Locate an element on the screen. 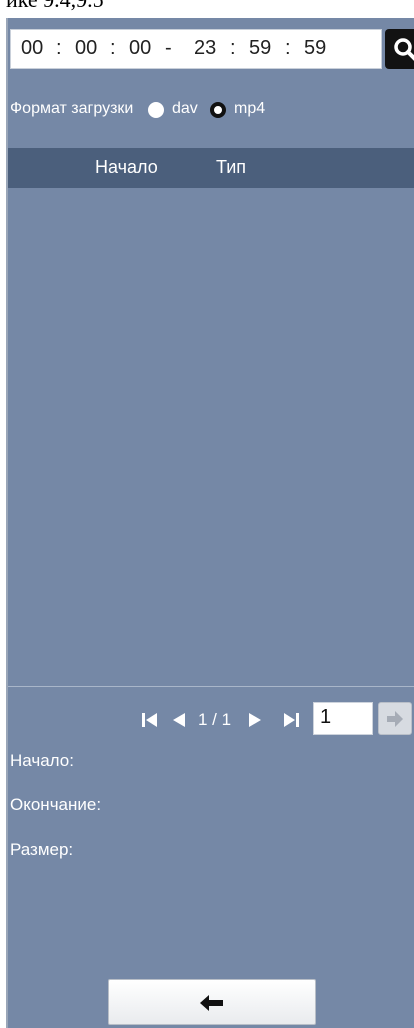 Image resolution: width=414 pixels, height=1028 pixels. start-second: 00 is located at coordinates (140, 48).